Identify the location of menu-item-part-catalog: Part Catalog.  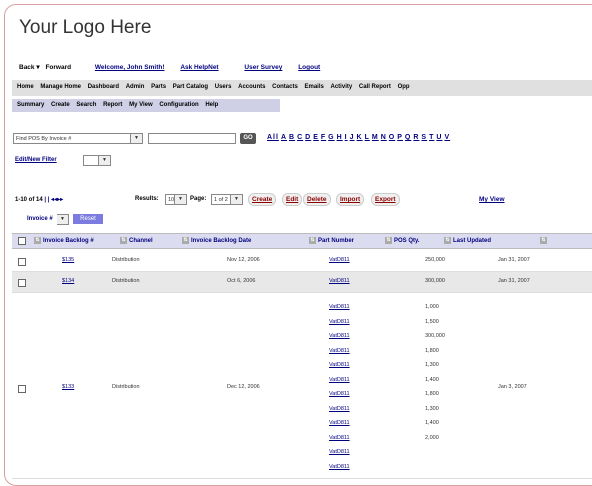
(188, 85).